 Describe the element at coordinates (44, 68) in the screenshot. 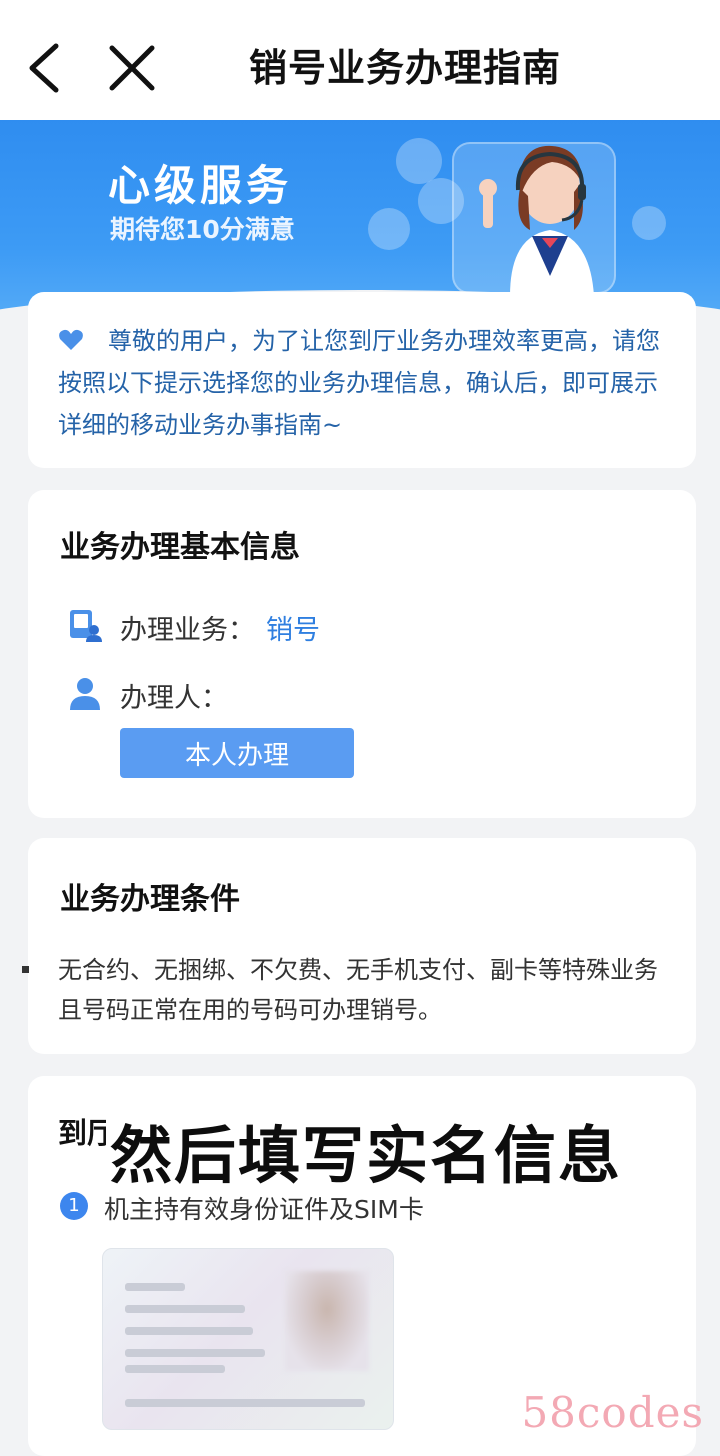

I see `chevron-left-icon` at that location.